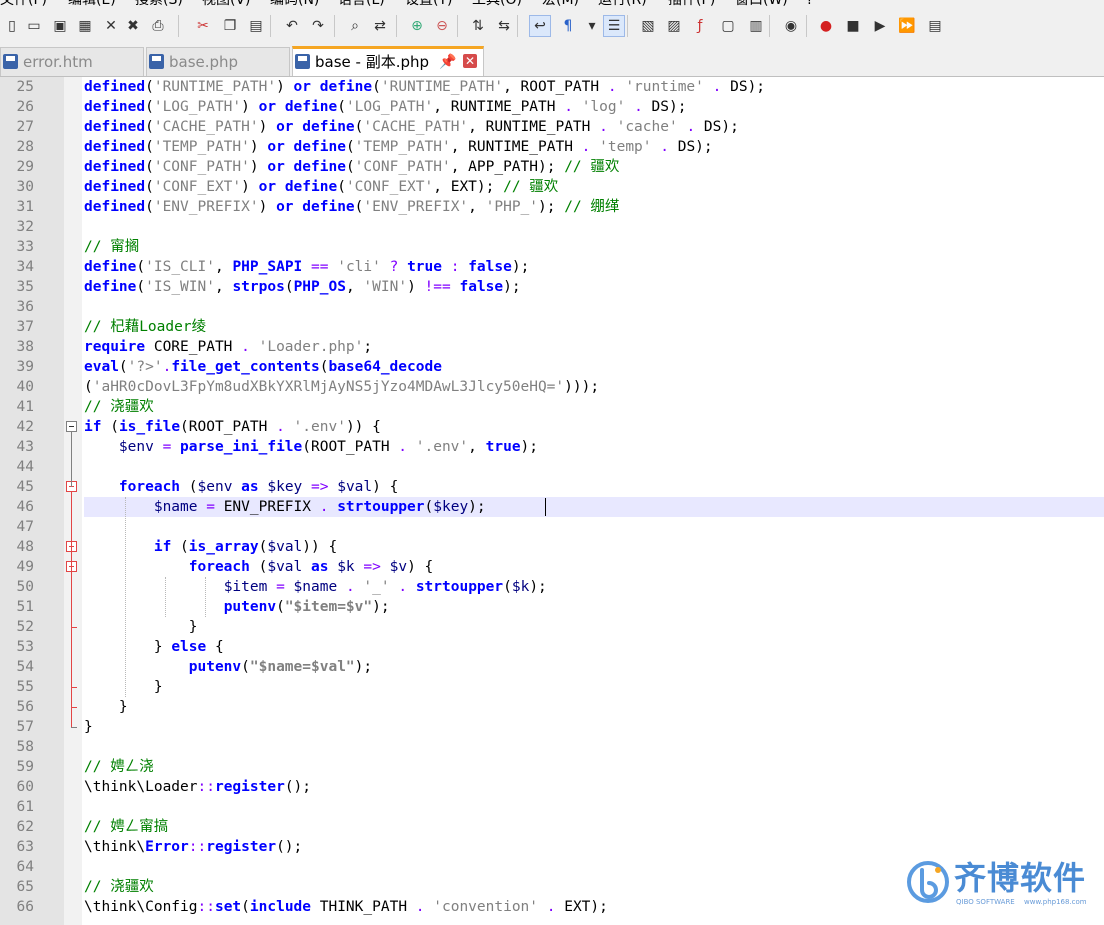 This screenshot has width=1104, height=925. Describe the element at coordinates (12, 26) in the screenshot. I see `new-file-icon: ▯` at that location.